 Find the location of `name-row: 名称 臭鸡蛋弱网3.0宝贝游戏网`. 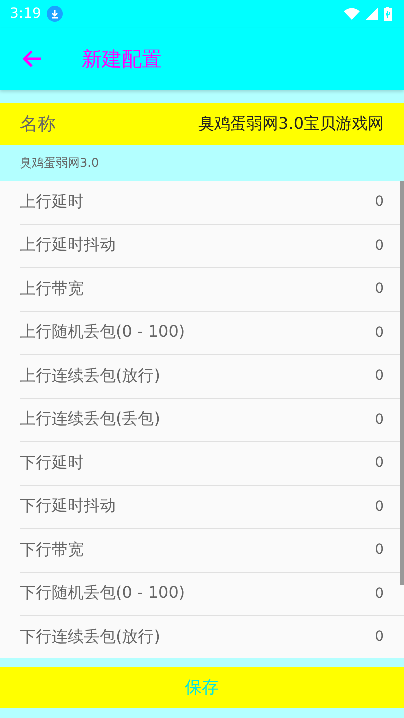

name-row: 名称 臭鸡蛋弱网3.0宝贝游戏网 is located at coordinates (202, 124).